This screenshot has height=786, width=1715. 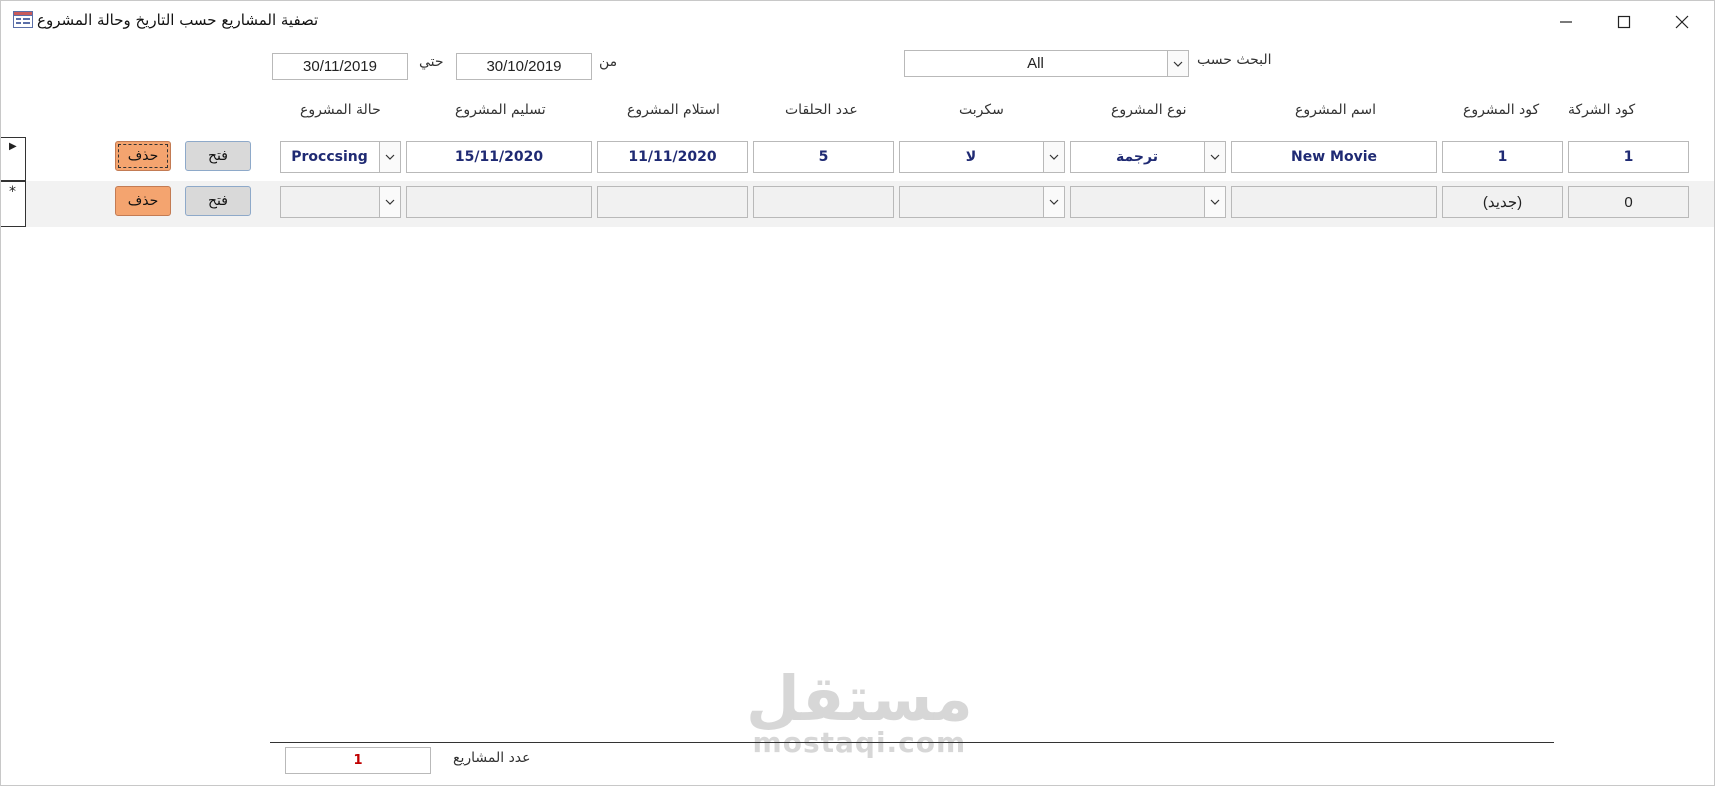 I want to click on window-title: تصفية المشاريع حسب التاريخ وحالة المشروع, so click(x=178, y=20).